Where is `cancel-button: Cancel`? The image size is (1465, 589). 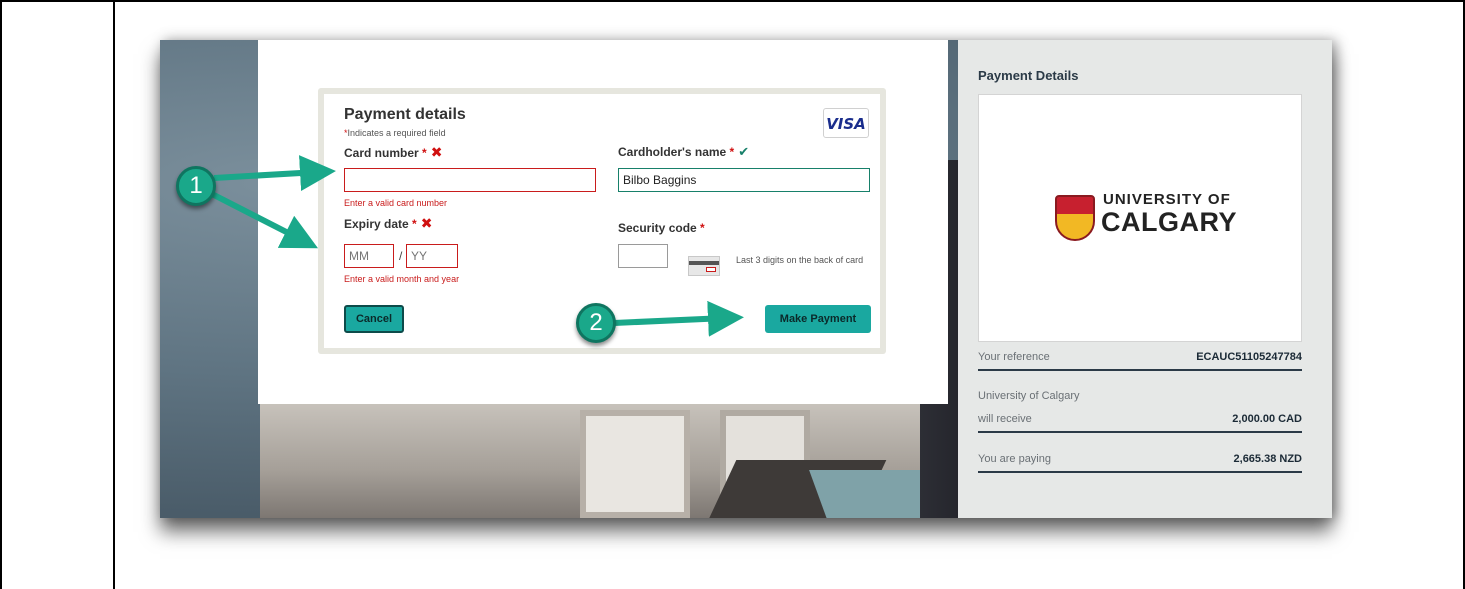
cancel-button: Cancel is located at coordinates (374, 319).